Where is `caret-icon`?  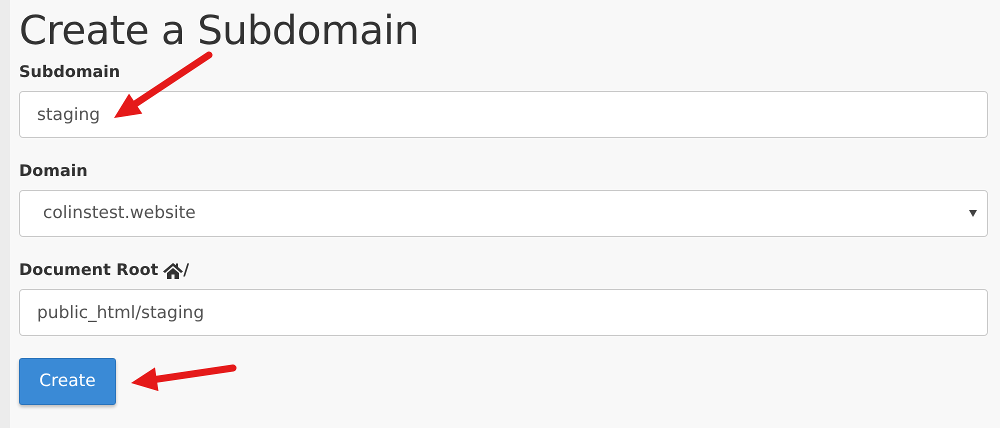
caret-icon is located at coordinates (973, 213).